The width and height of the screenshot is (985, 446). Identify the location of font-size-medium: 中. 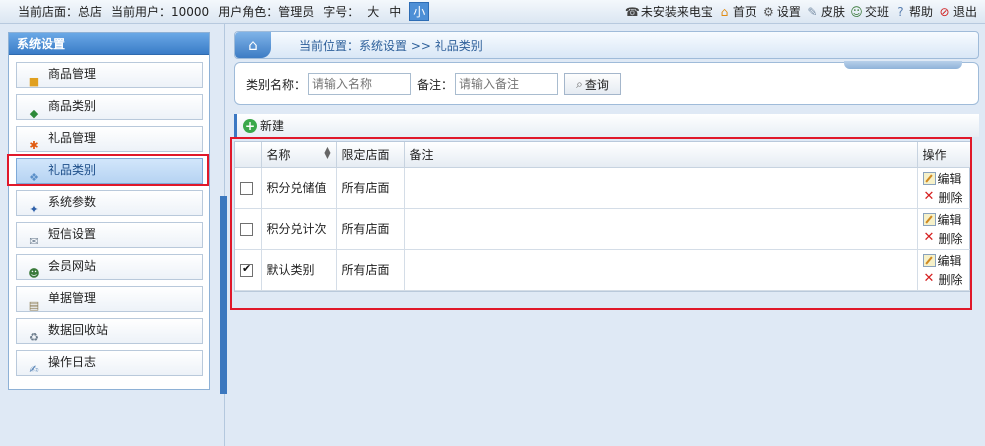
(395, 11).